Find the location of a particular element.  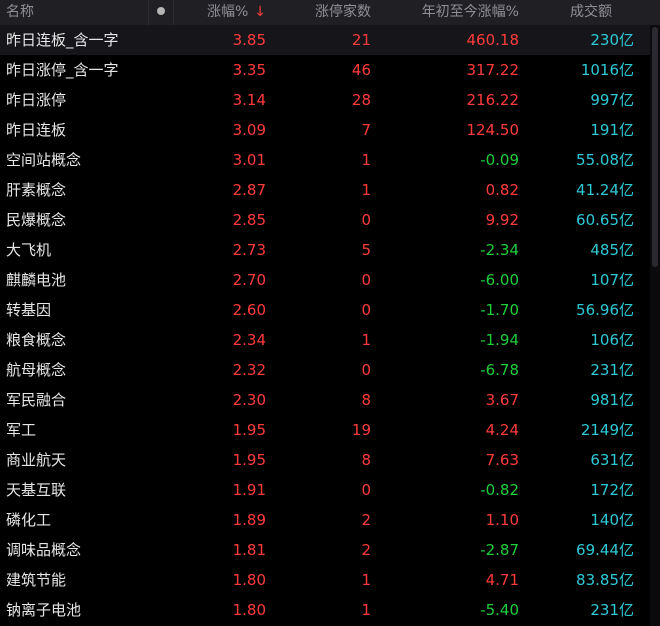

ytd-change: -5.40 is located at coordinates (499, 610).